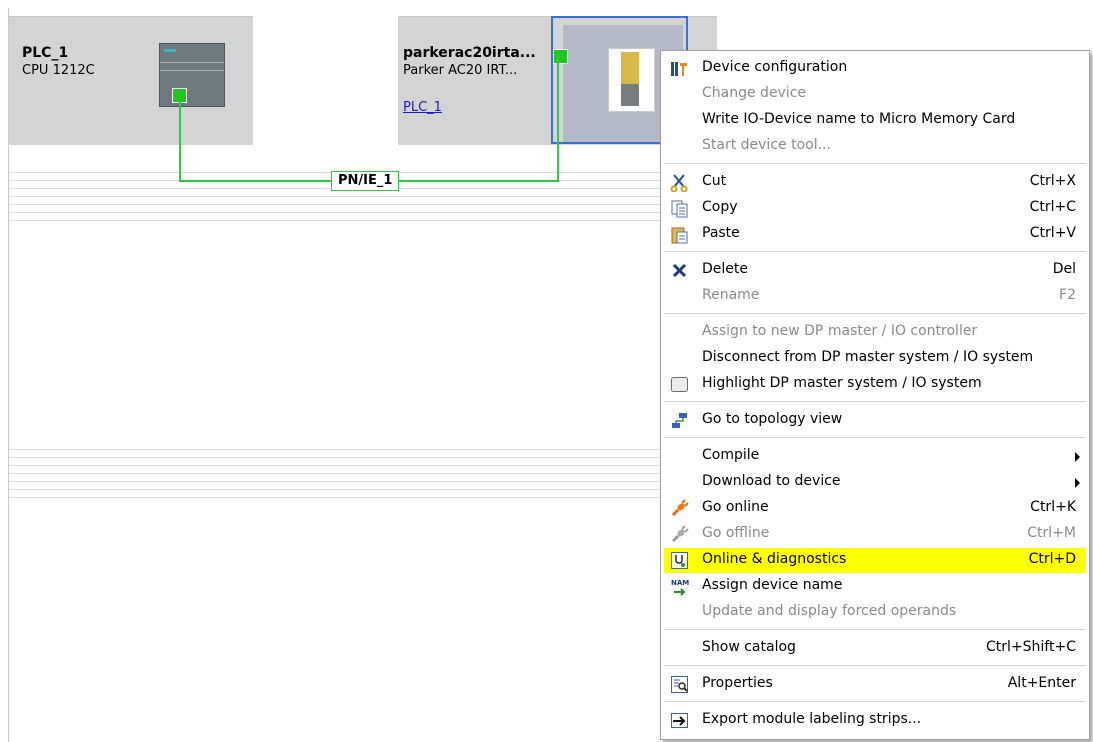  What do you see at coordinates (875, 270) in the screenshot?
I see `menu-item-delete: Delete Del` at bounding box center [875, 270].